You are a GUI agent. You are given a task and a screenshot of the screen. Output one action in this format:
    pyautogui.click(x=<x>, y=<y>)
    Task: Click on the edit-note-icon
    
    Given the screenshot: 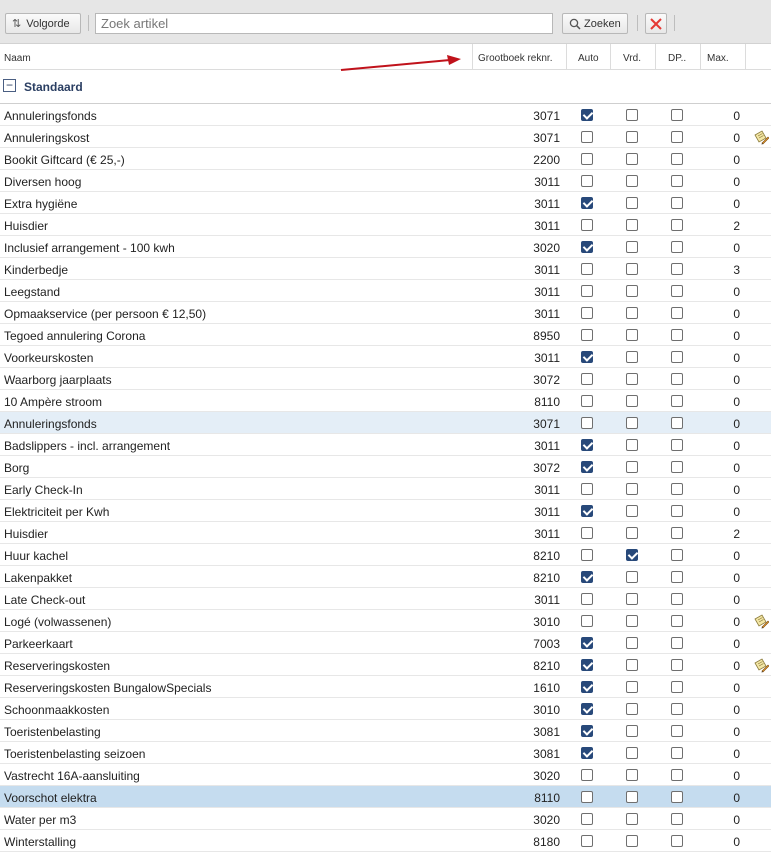 What is the action you would take?
    pyautogui.click(x=761, y=665)
    